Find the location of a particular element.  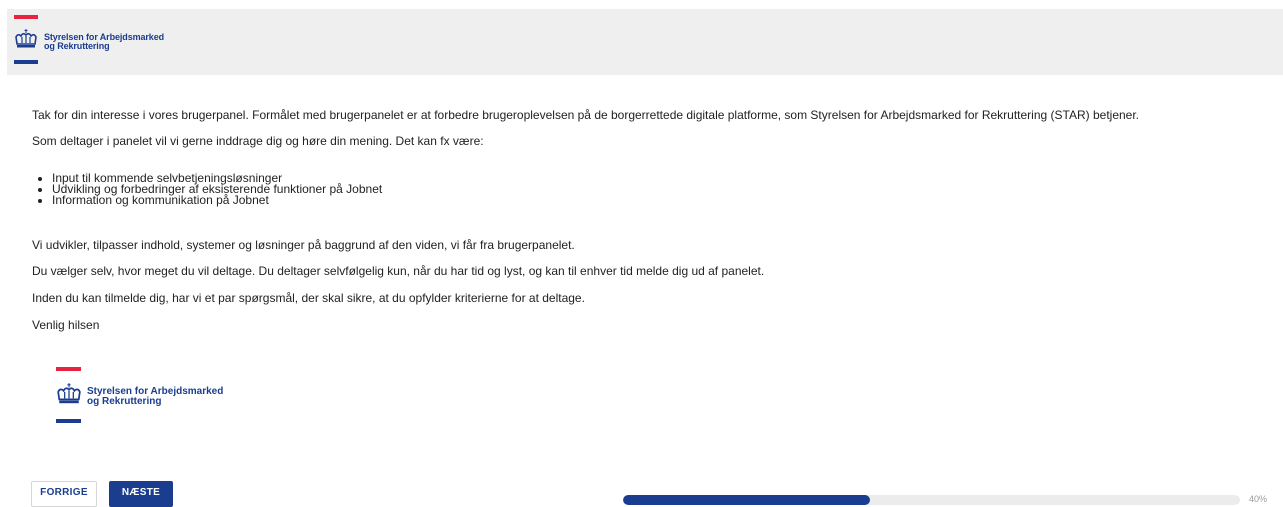

next-button: NÆSTE is located at coordinates (141, 494).